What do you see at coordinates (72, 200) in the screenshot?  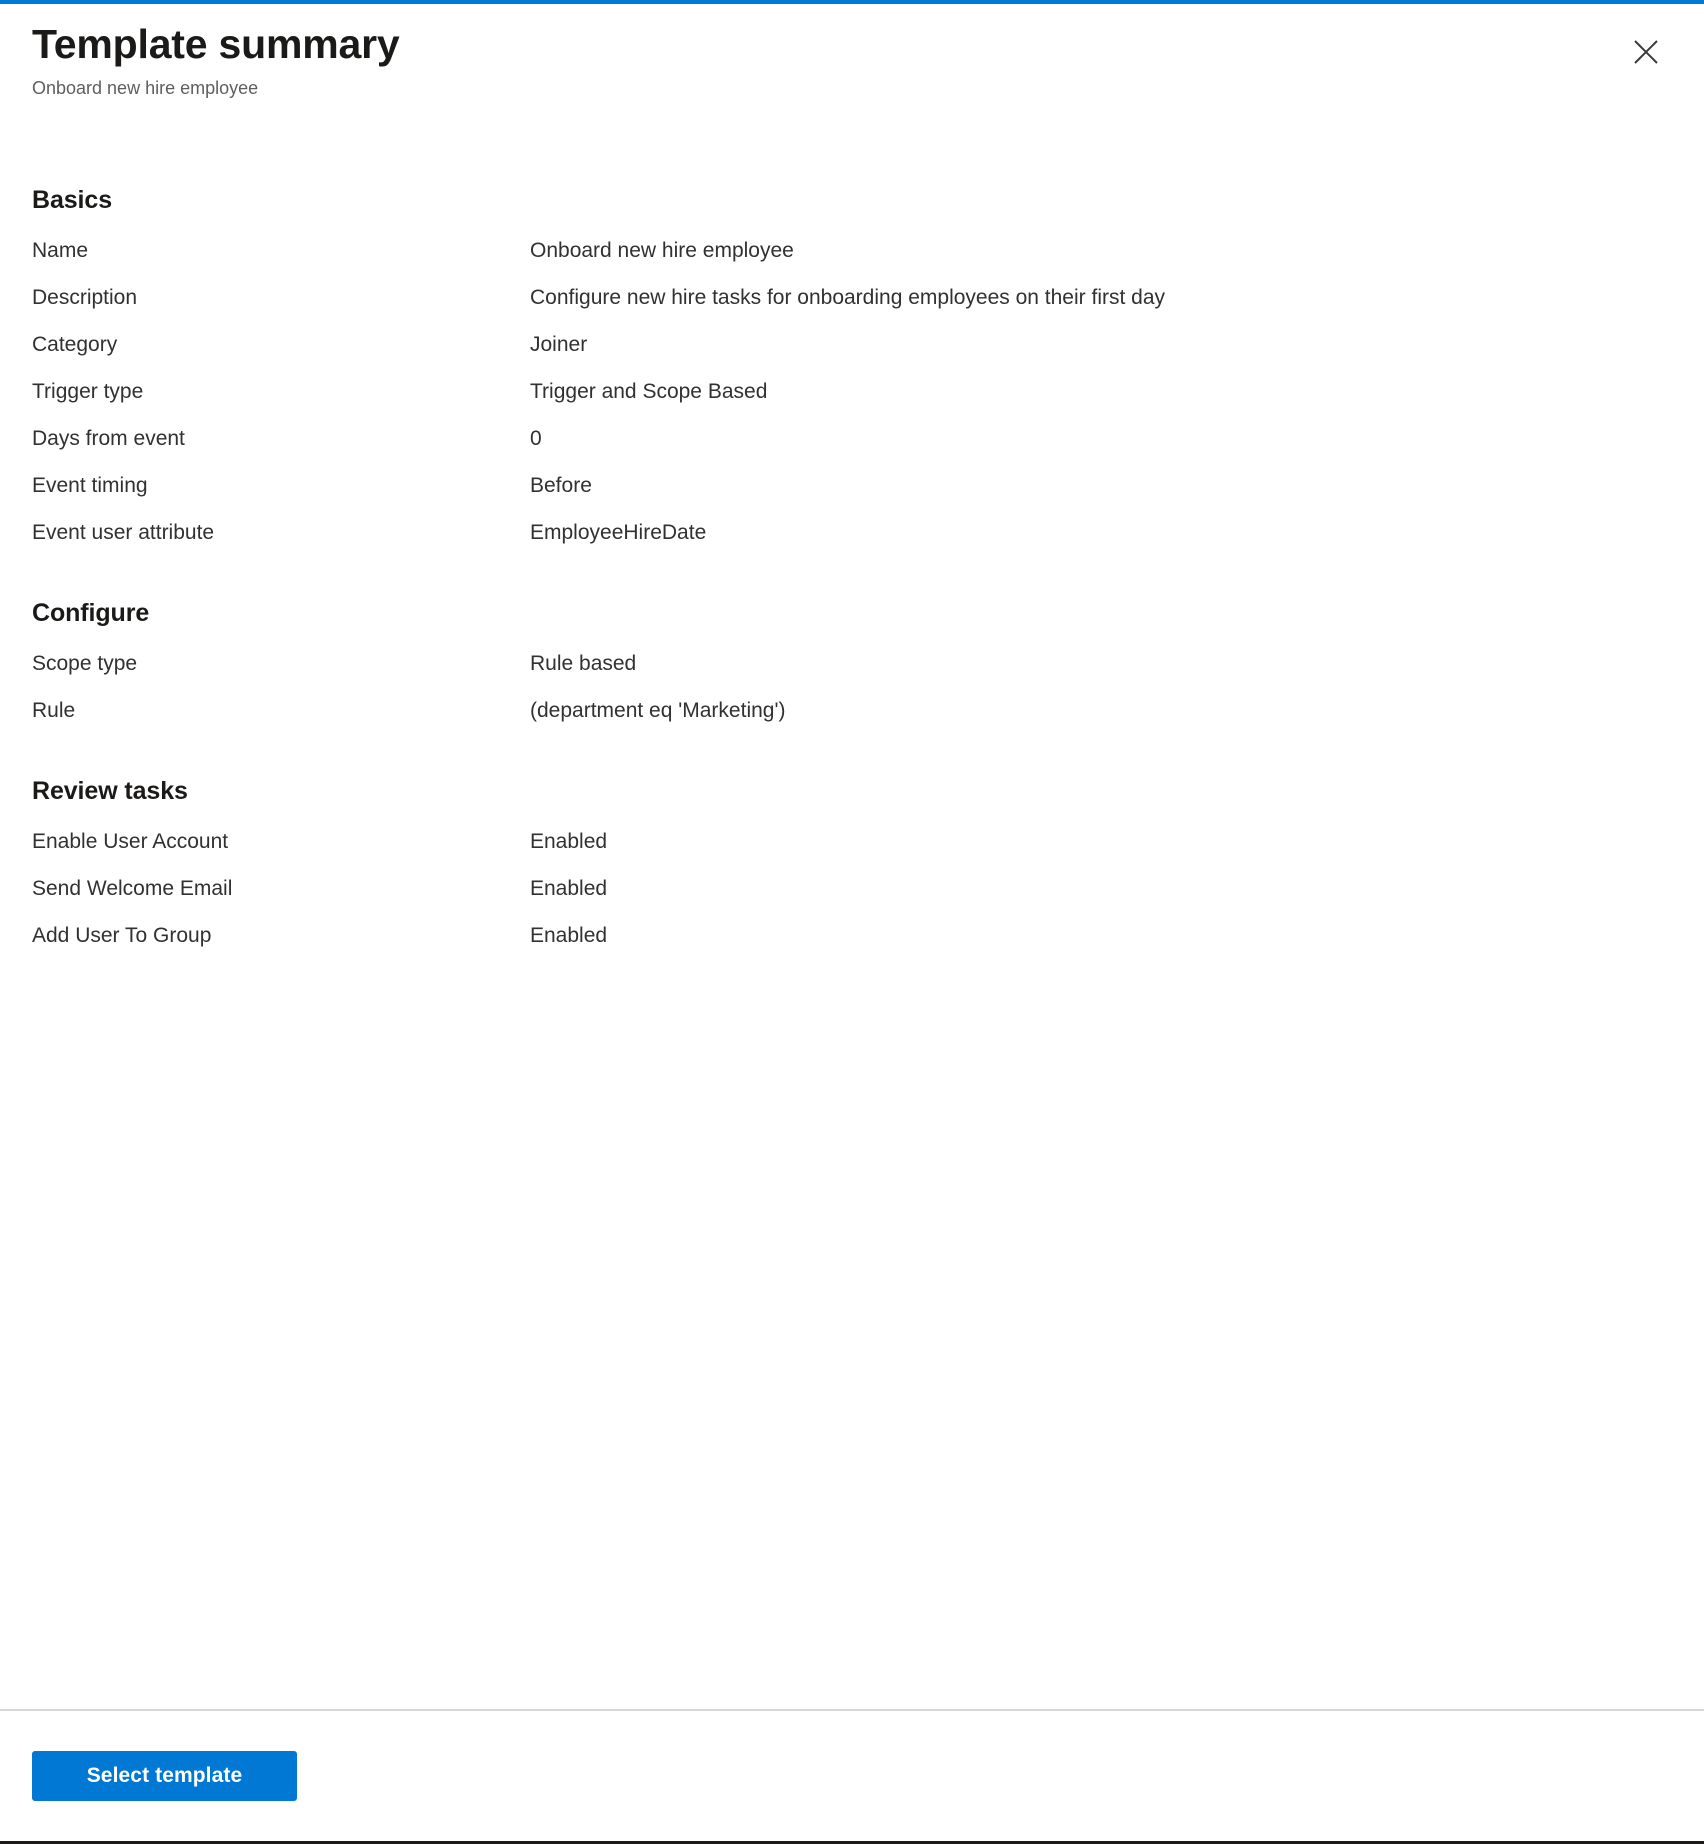 I see `section-heading-basics: Basics` at bounding box center [72, 200].